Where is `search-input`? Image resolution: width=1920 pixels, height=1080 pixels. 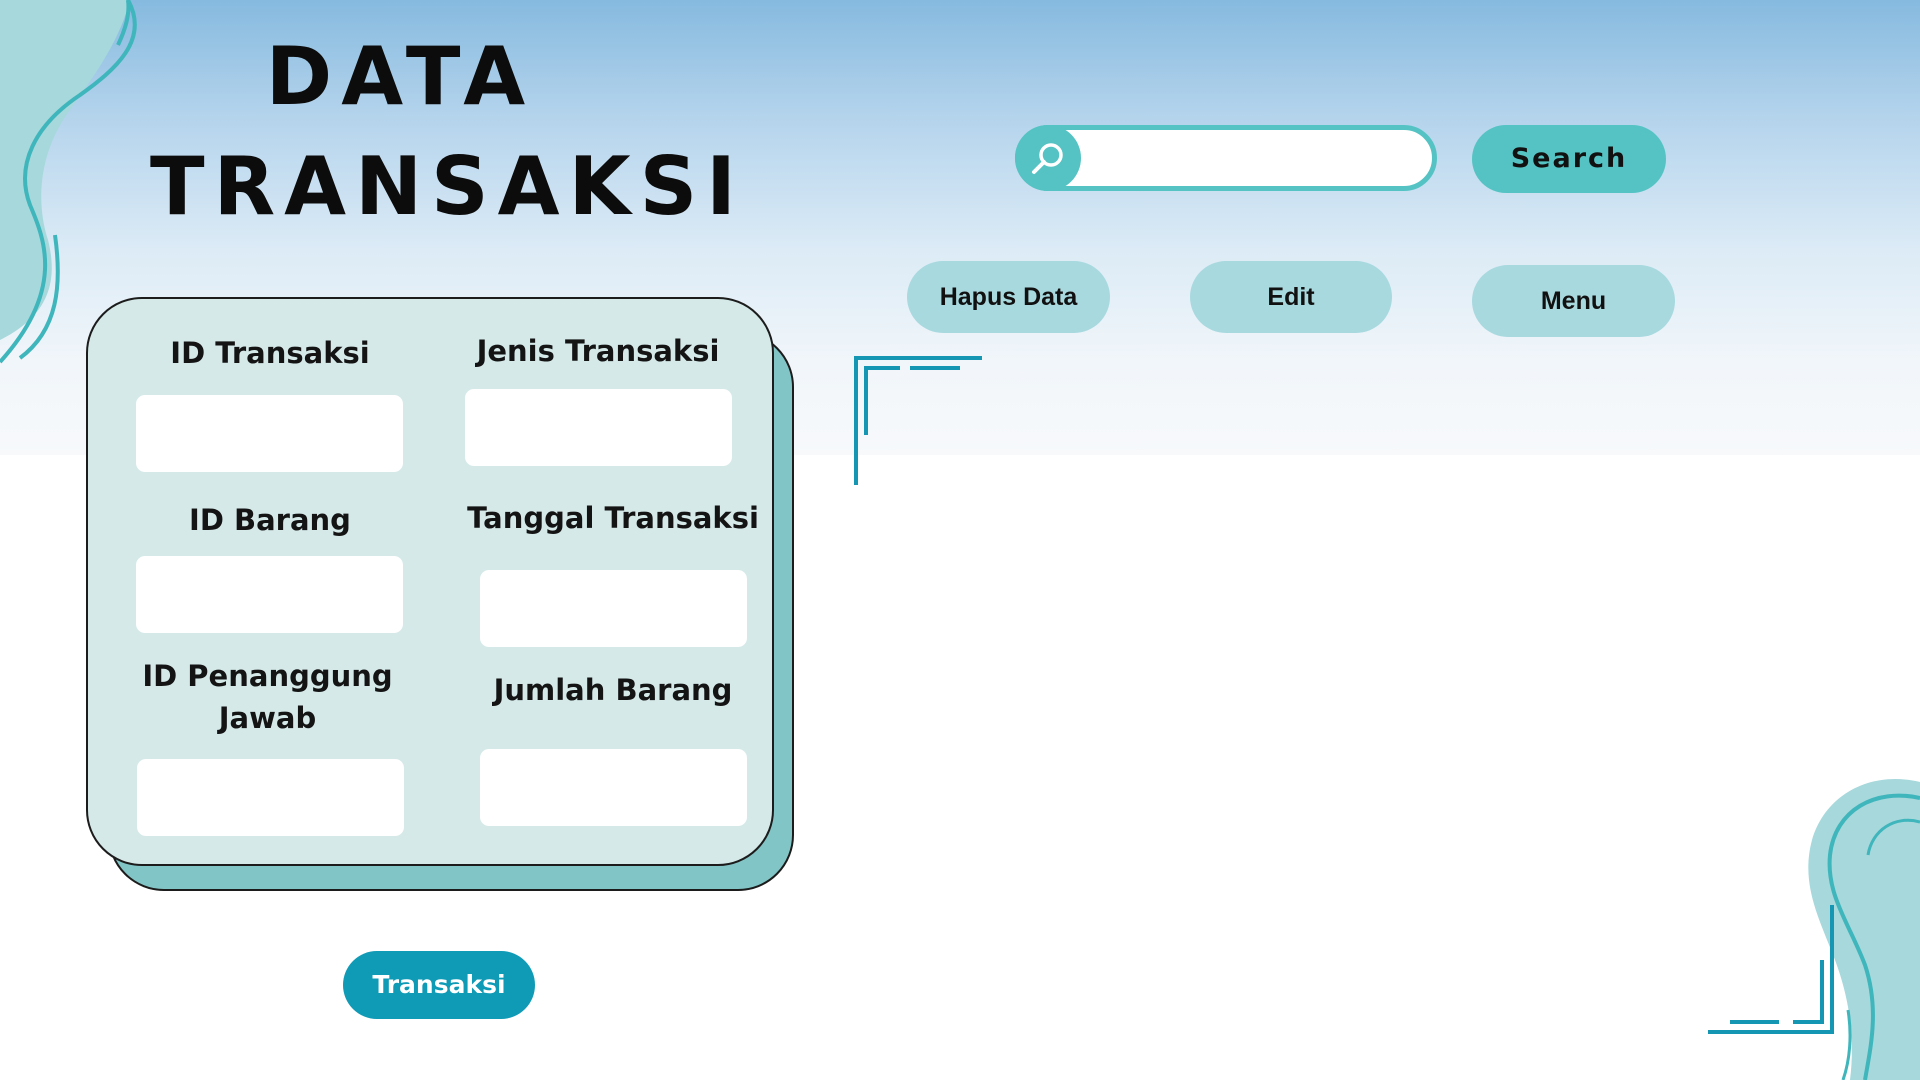 search-input is located at coordinates (1257, 159).